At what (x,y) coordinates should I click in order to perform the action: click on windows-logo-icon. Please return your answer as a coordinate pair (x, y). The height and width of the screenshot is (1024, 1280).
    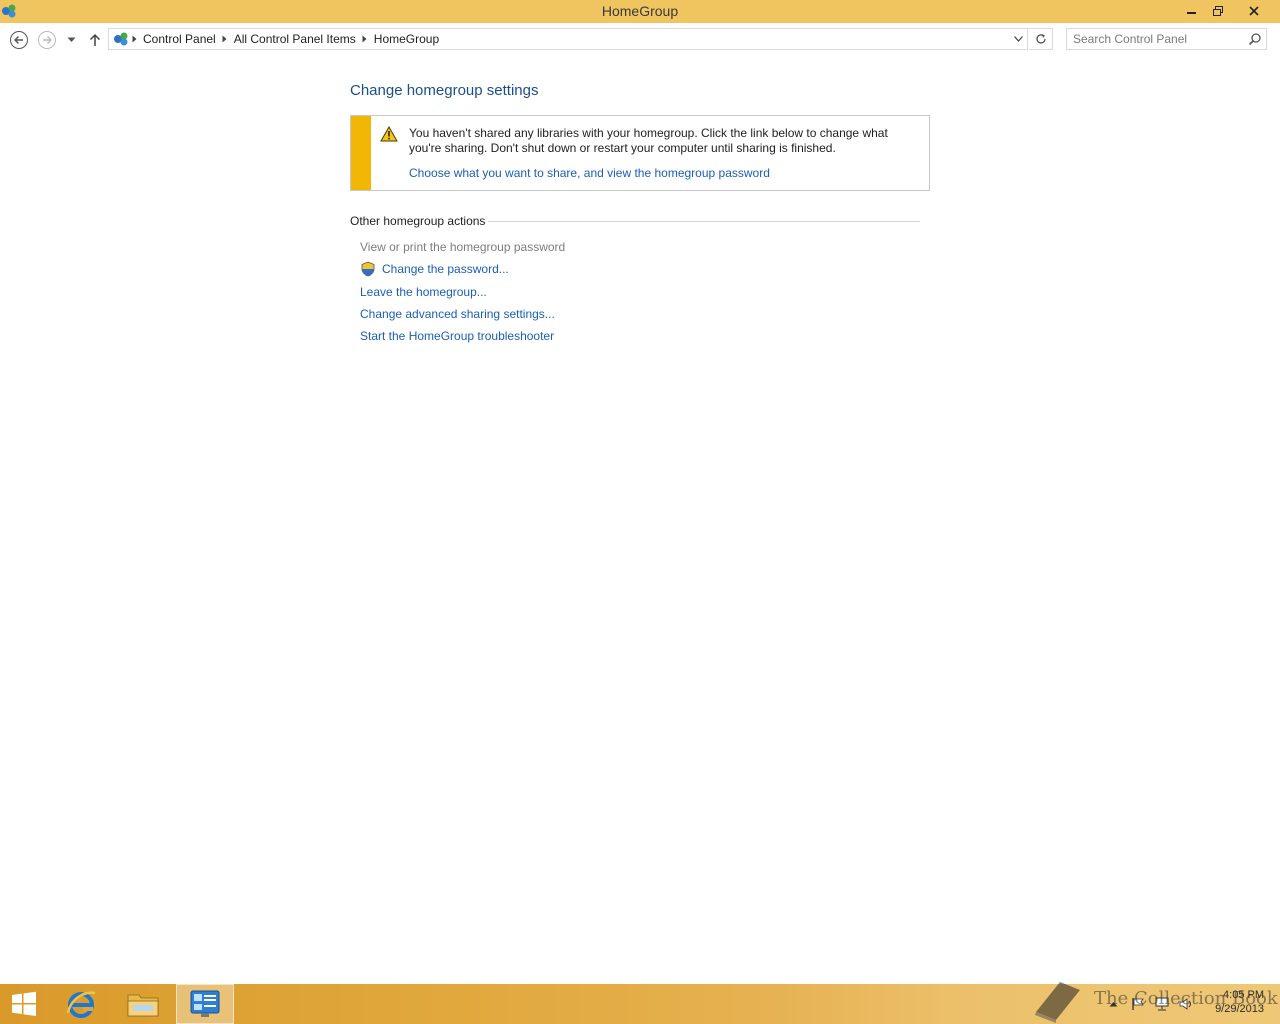
    Looking at the image, I should click on (24, 1003).